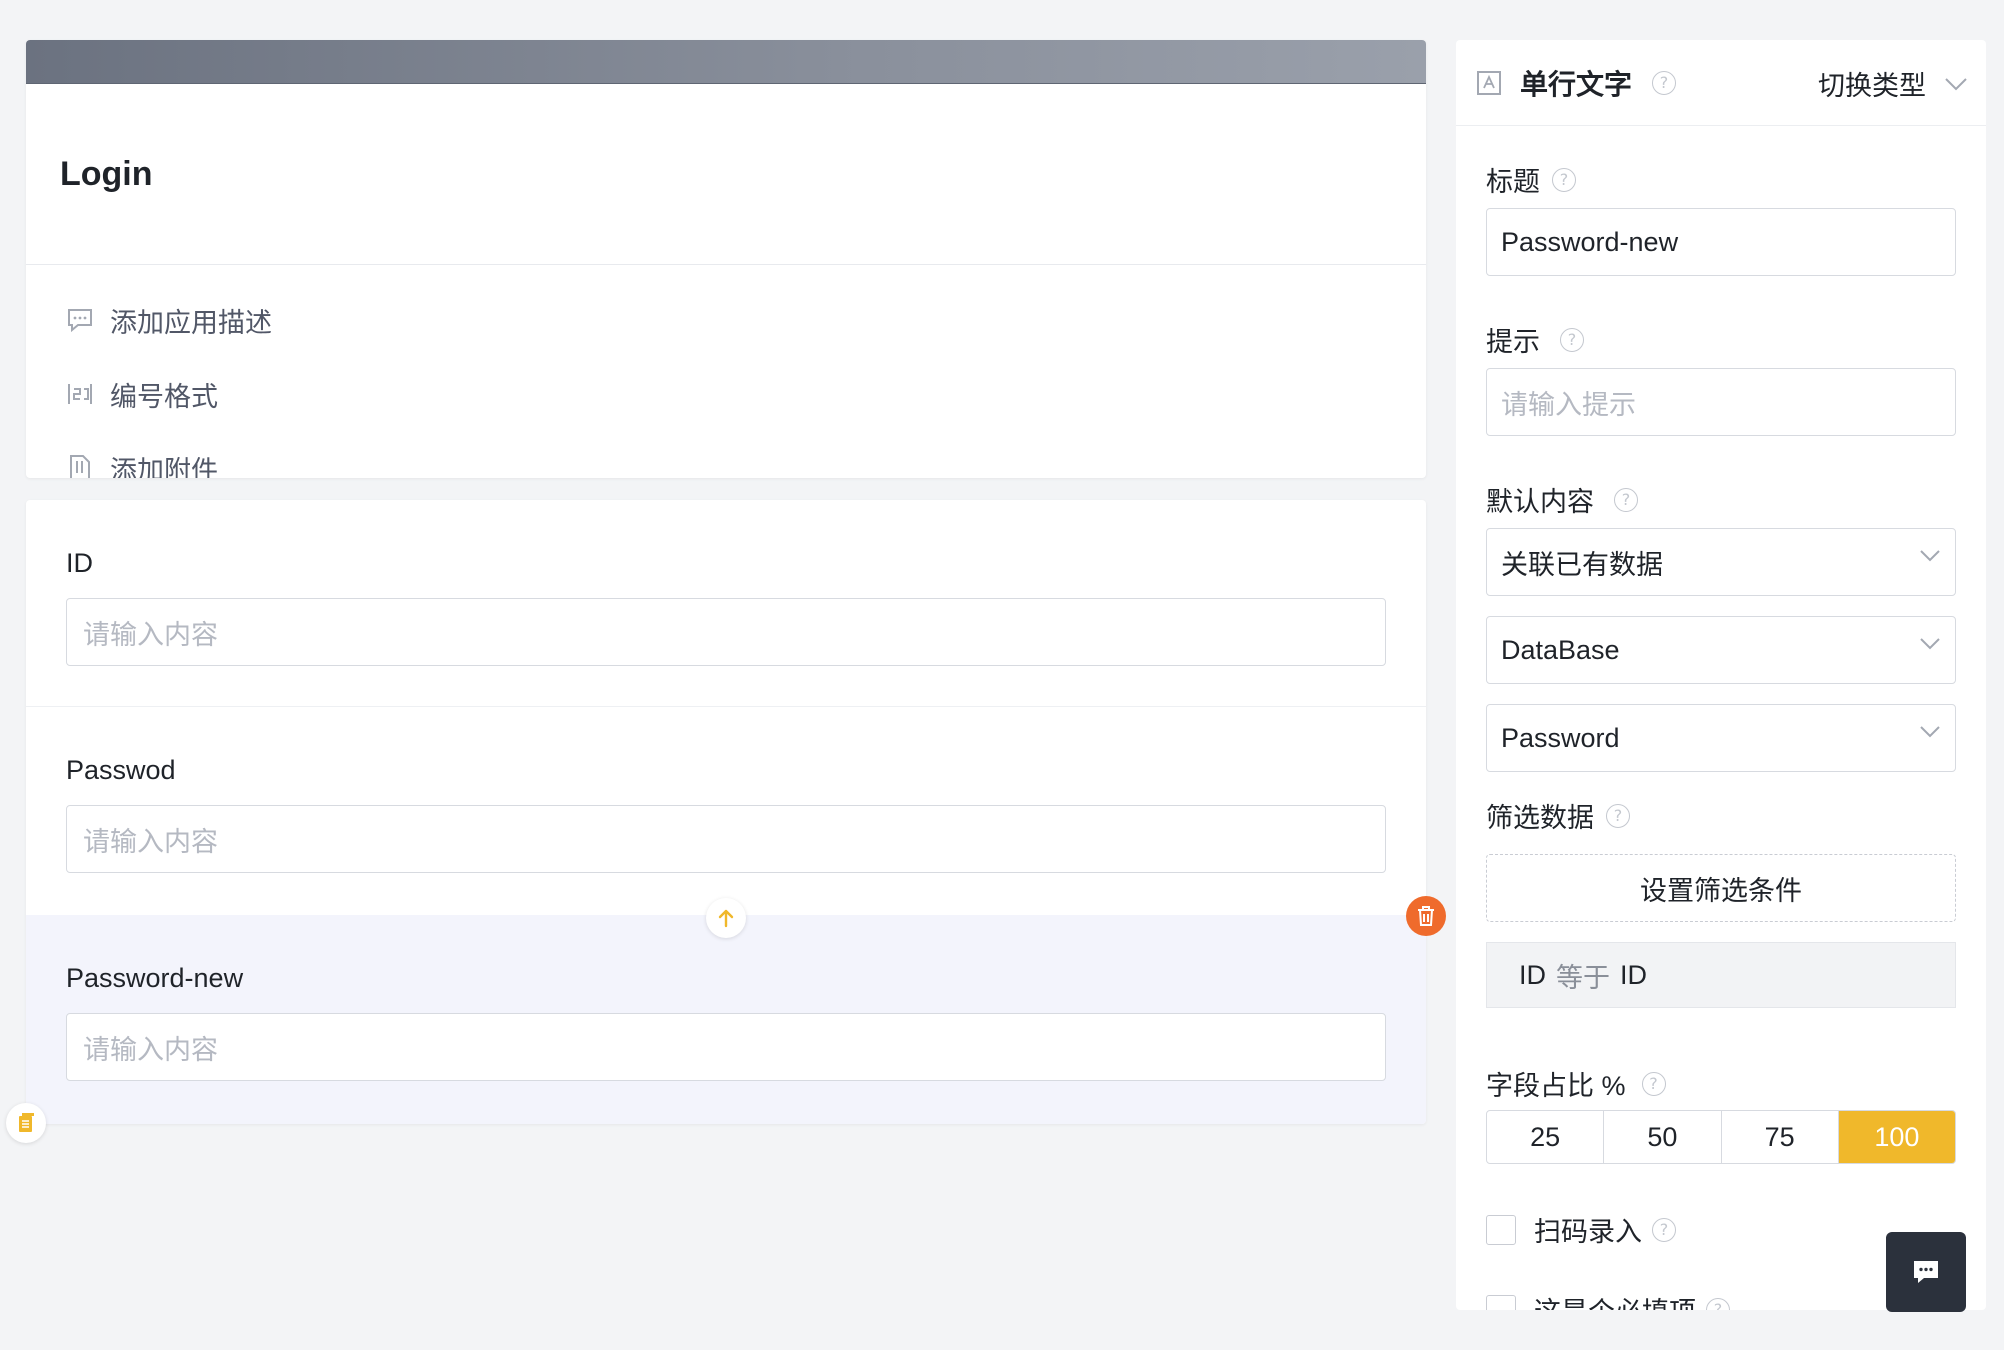 The width and height of the screenshot is (2004, 1350). Describe the element at coordinates (726, 394) in the screenshot. I see `serial-format-item: 编号格式` at that location.